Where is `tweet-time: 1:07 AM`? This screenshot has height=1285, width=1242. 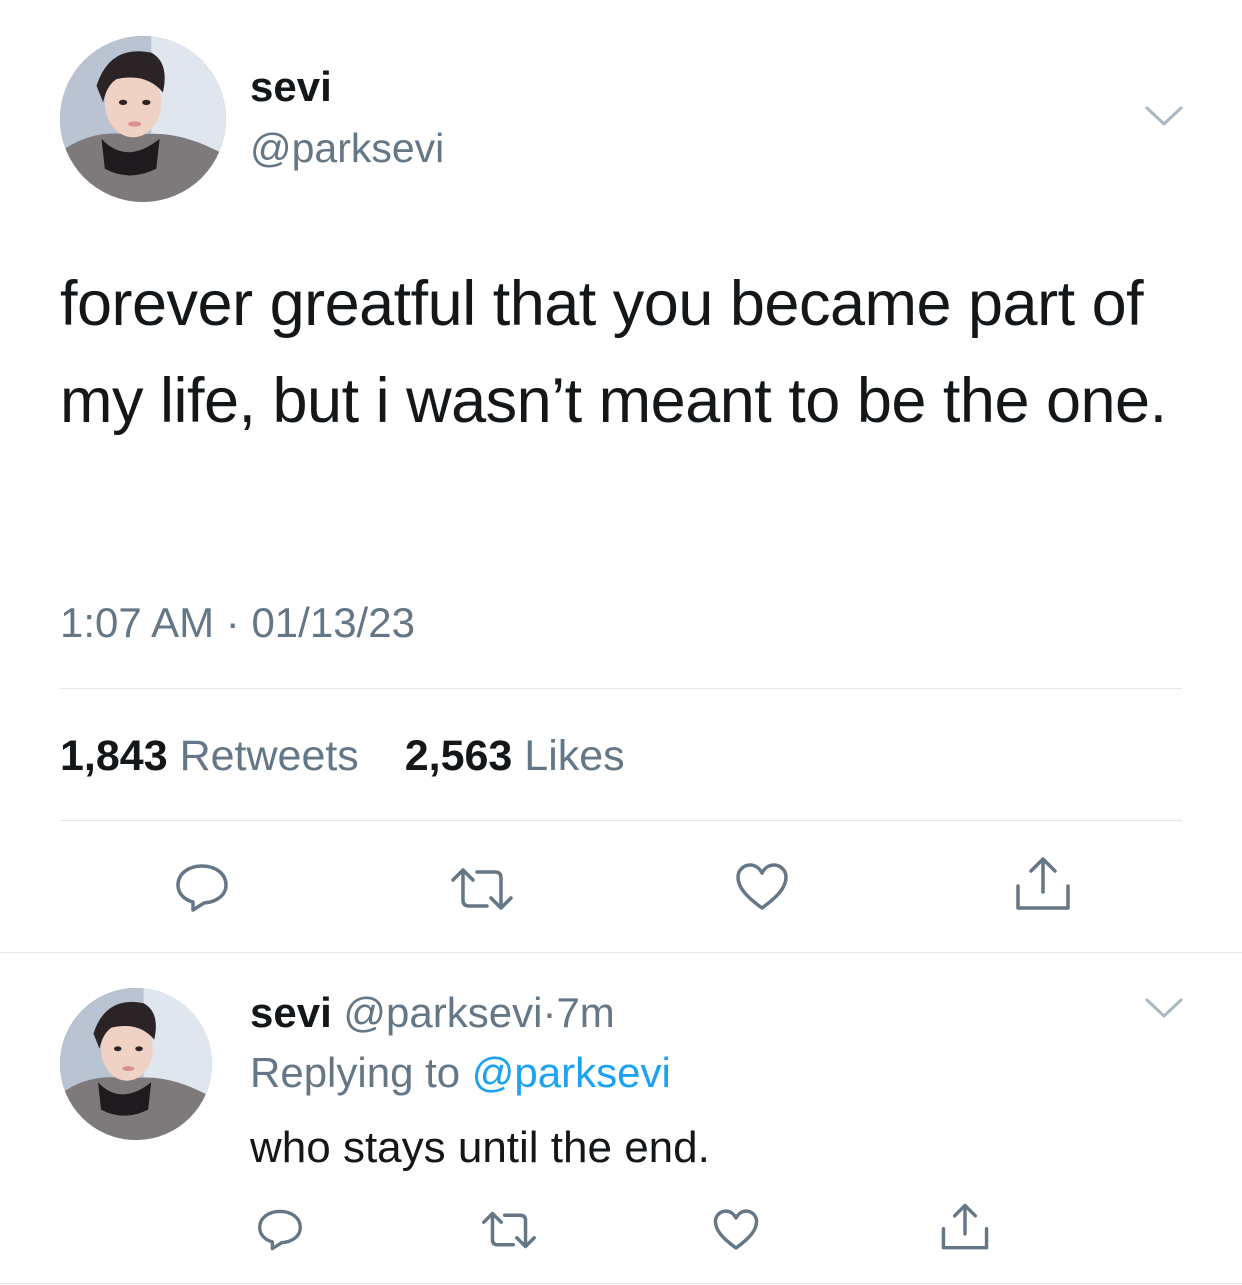
tweet-time: 1:07 AM is located at coordinates (137, 622).